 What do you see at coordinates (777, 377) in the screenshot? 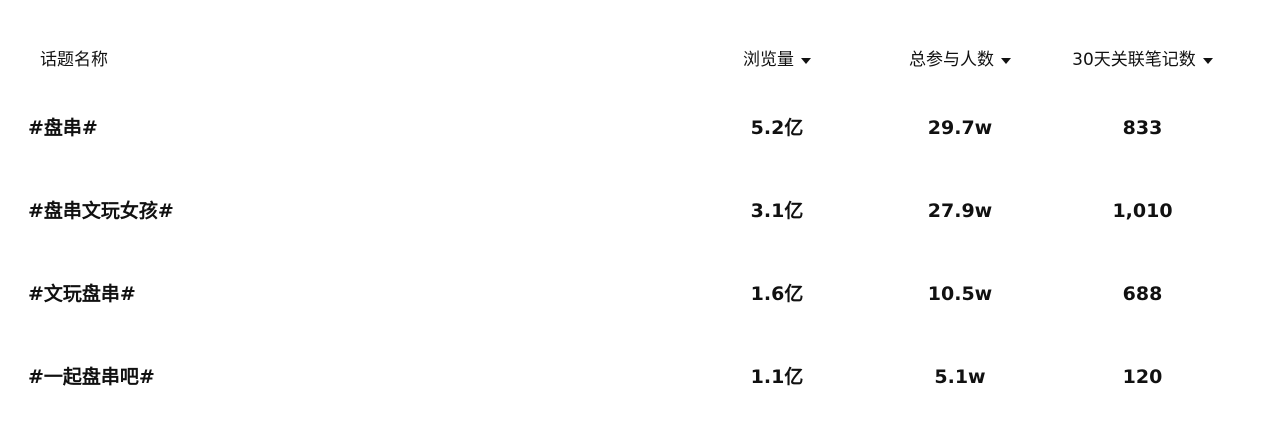
I see `views-value: 1.1亿` at bounding box center [777, 377].